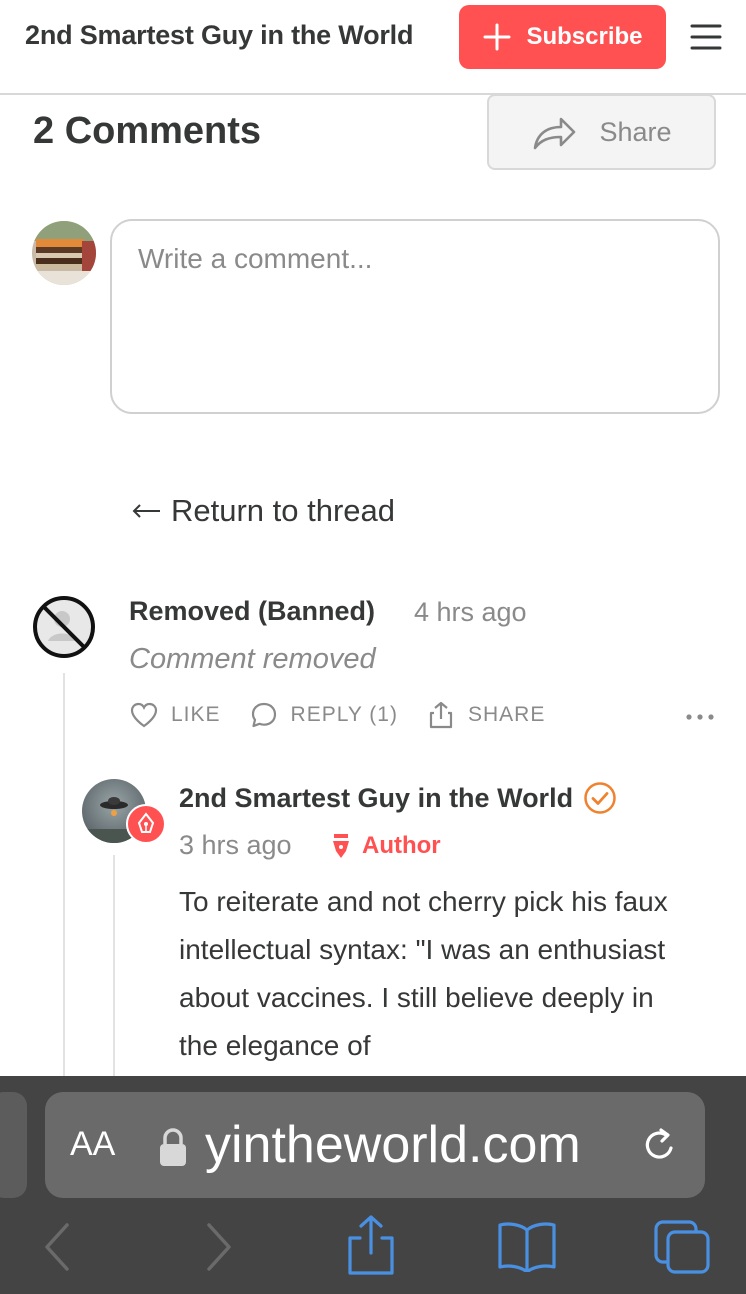 Image resolution: width=746 pixels, height=1294 pixels. Describe the element at coordinates (584, 36) in the screenshot. I see `subscribe-label: Subscribe` at that location.